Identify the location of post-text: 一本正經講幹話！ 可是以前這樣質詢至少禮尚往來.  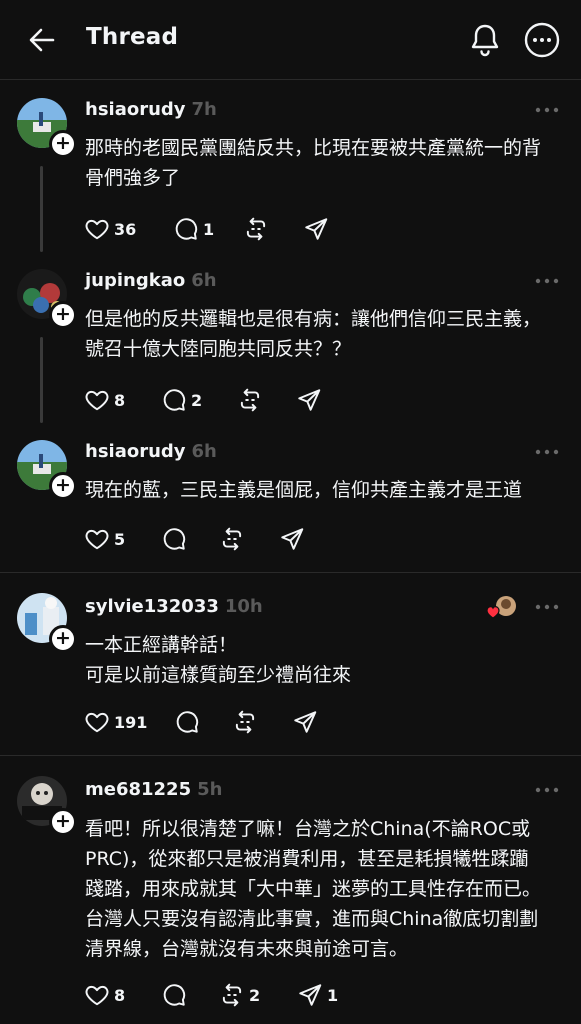
(218, 660).